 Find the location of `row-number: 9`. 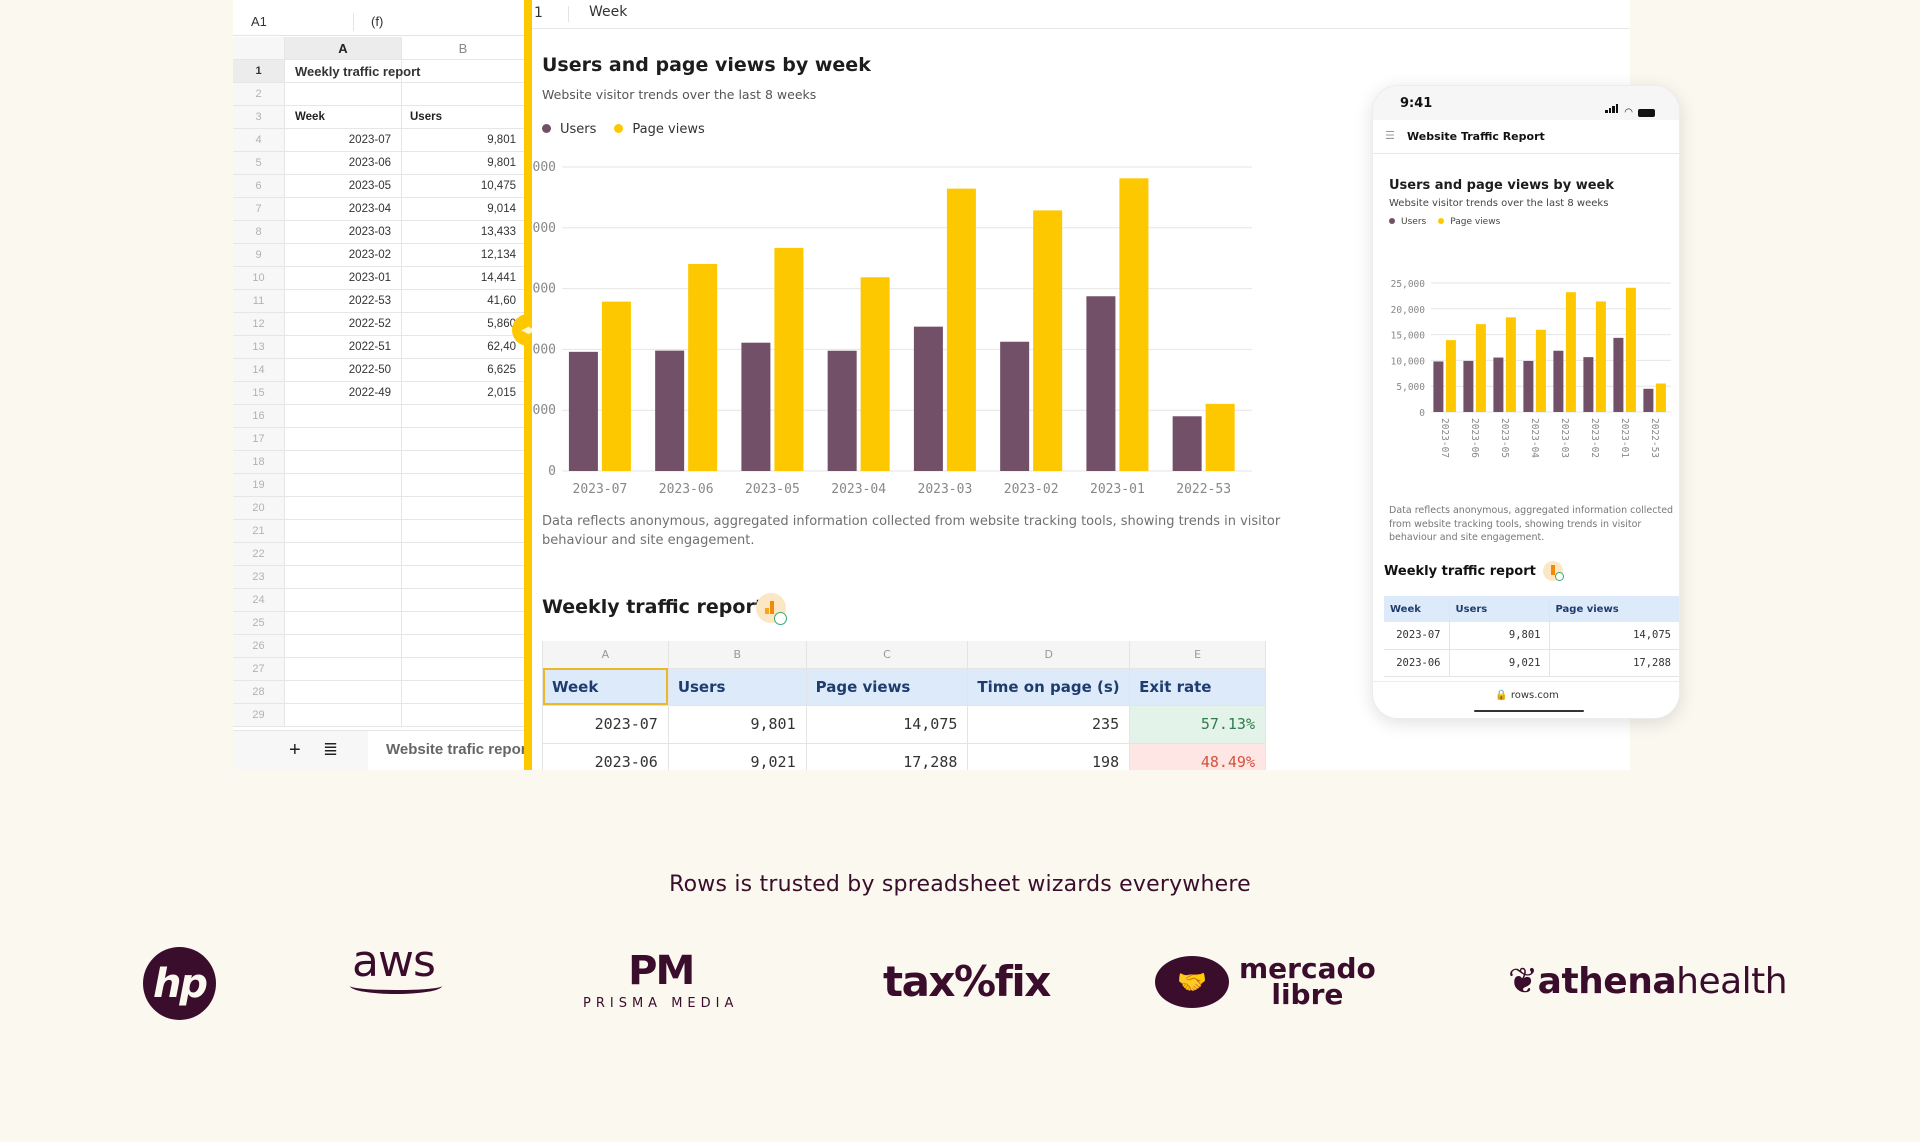

row-number: 9 is located at coordinates (259, 255).